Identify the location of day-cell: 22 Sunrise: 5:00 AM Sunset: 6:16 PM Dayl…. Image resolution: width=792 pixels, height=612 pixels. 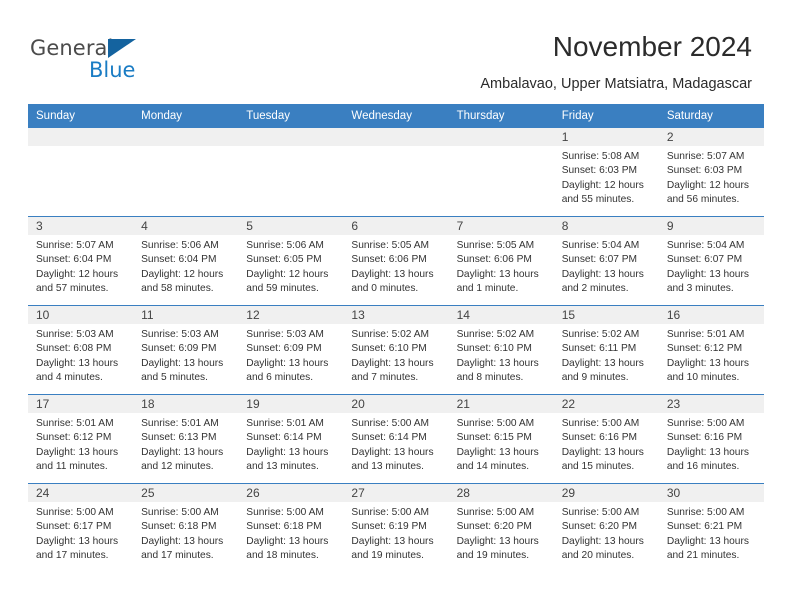
(606, 439).